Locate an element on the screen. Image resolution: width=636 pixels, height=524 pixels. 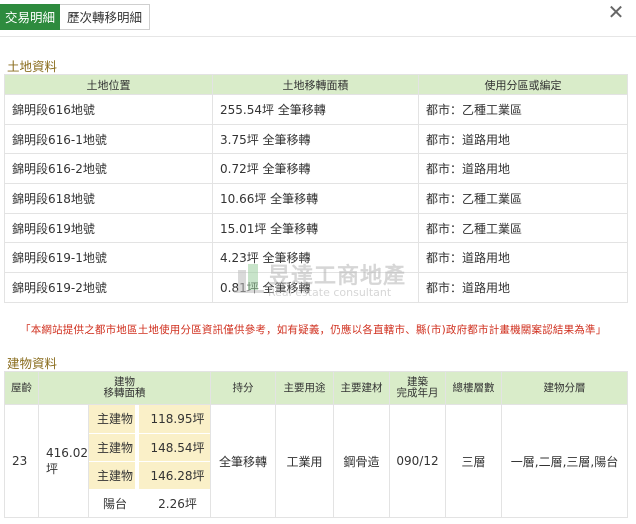
sub-area-row: 主建物 146.28坪 is located at coordinates (149, 475).